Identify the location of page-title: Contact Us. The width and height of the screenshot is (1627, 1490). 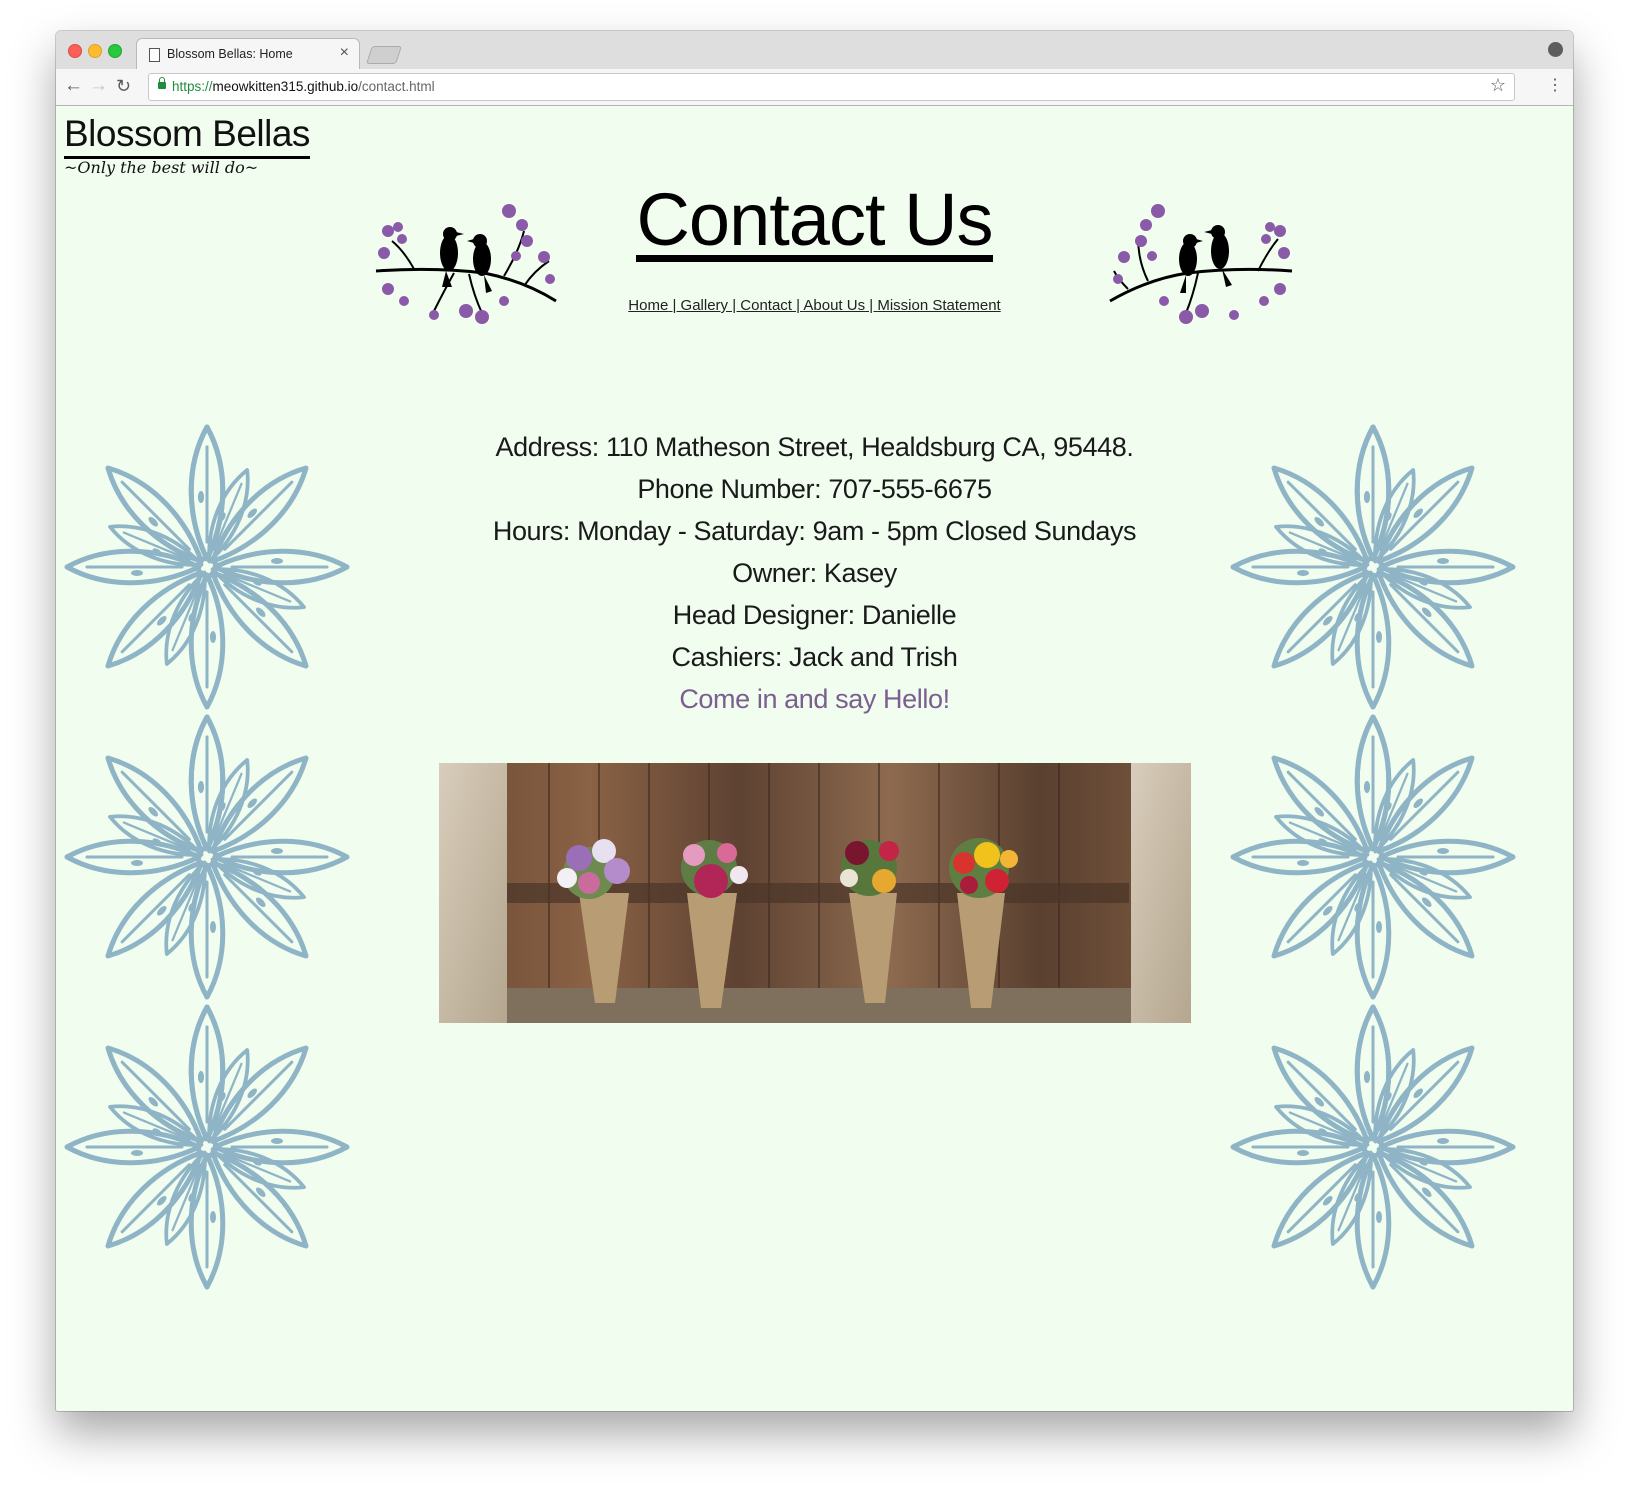
(814, 220).